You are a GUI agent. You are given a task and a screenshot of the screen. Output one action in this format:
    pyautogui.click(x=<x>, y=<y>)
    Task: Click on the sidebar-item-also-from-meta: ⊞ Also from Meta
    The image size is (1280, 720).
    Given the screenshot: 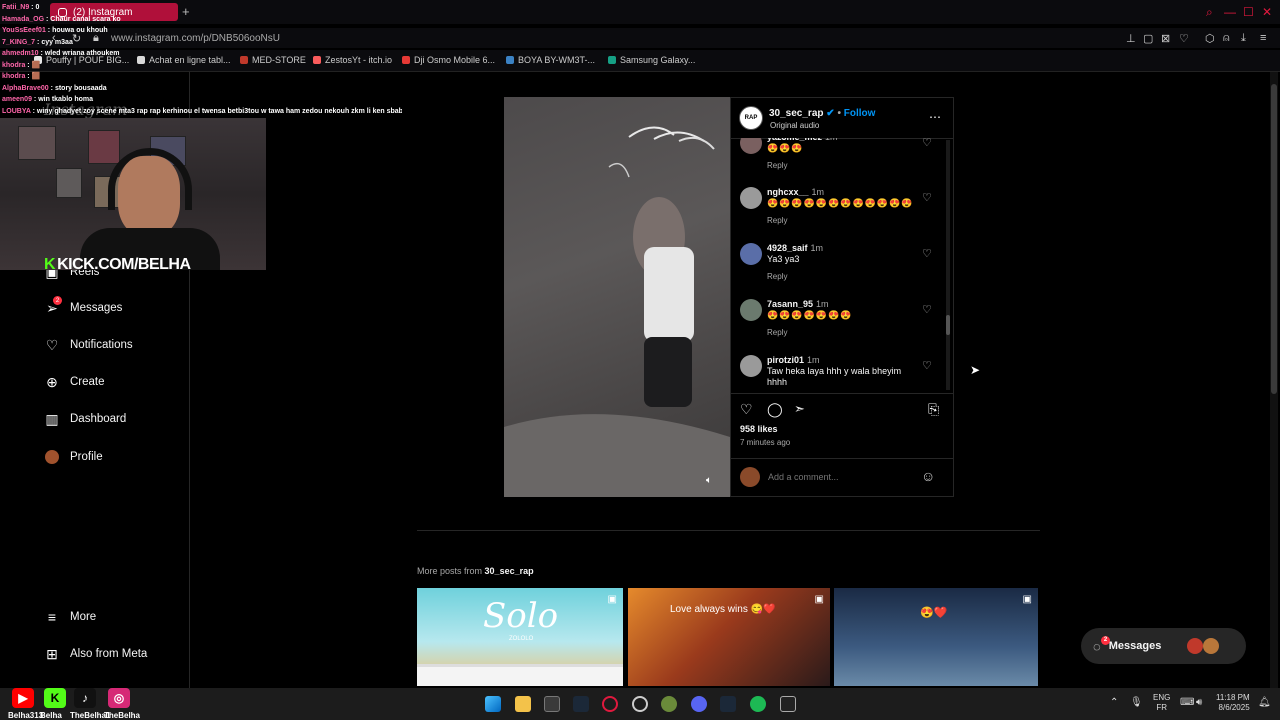 What is the action you would take?
    pyautogui.click(x=95, y=654)
    